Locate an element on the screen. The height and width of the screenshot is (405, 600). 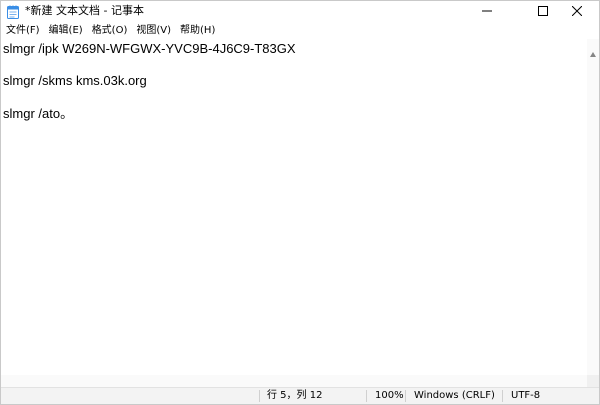
minimize-icon is located at coordinates (487, 11).